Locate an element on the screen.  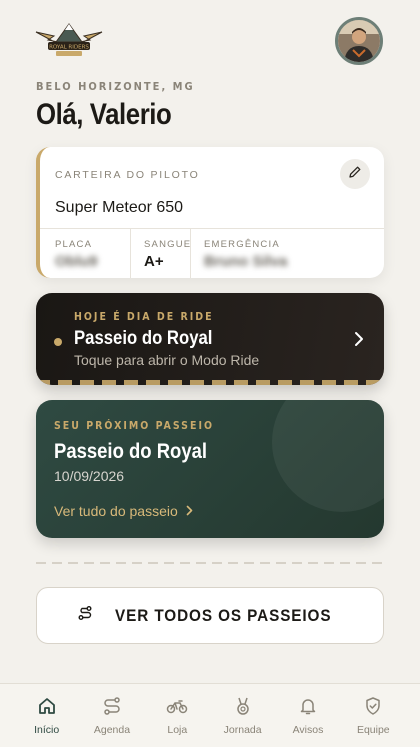
plate-value: Oblu9 is located at coordinates (76, 261).